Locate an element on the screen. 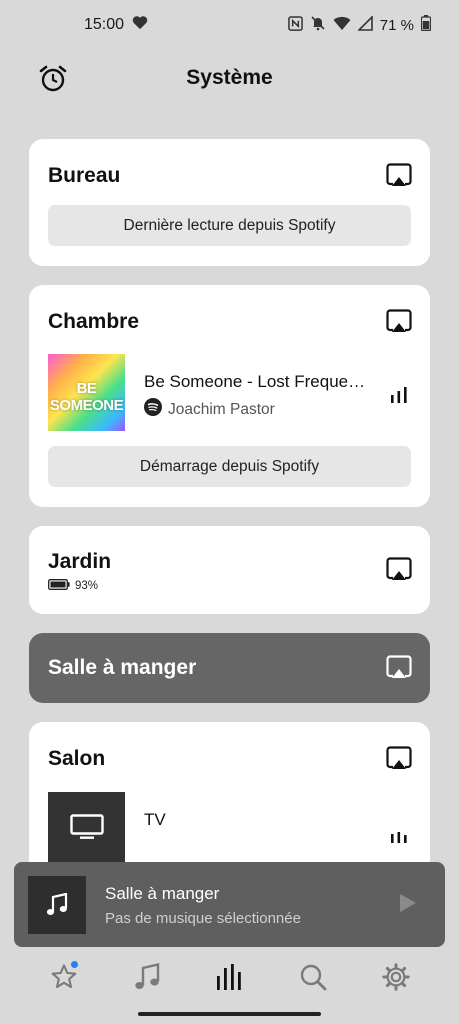 Image resolution: width=459 pixels, height=1024 pixels. header: Système is located at coordinates (229, 78).